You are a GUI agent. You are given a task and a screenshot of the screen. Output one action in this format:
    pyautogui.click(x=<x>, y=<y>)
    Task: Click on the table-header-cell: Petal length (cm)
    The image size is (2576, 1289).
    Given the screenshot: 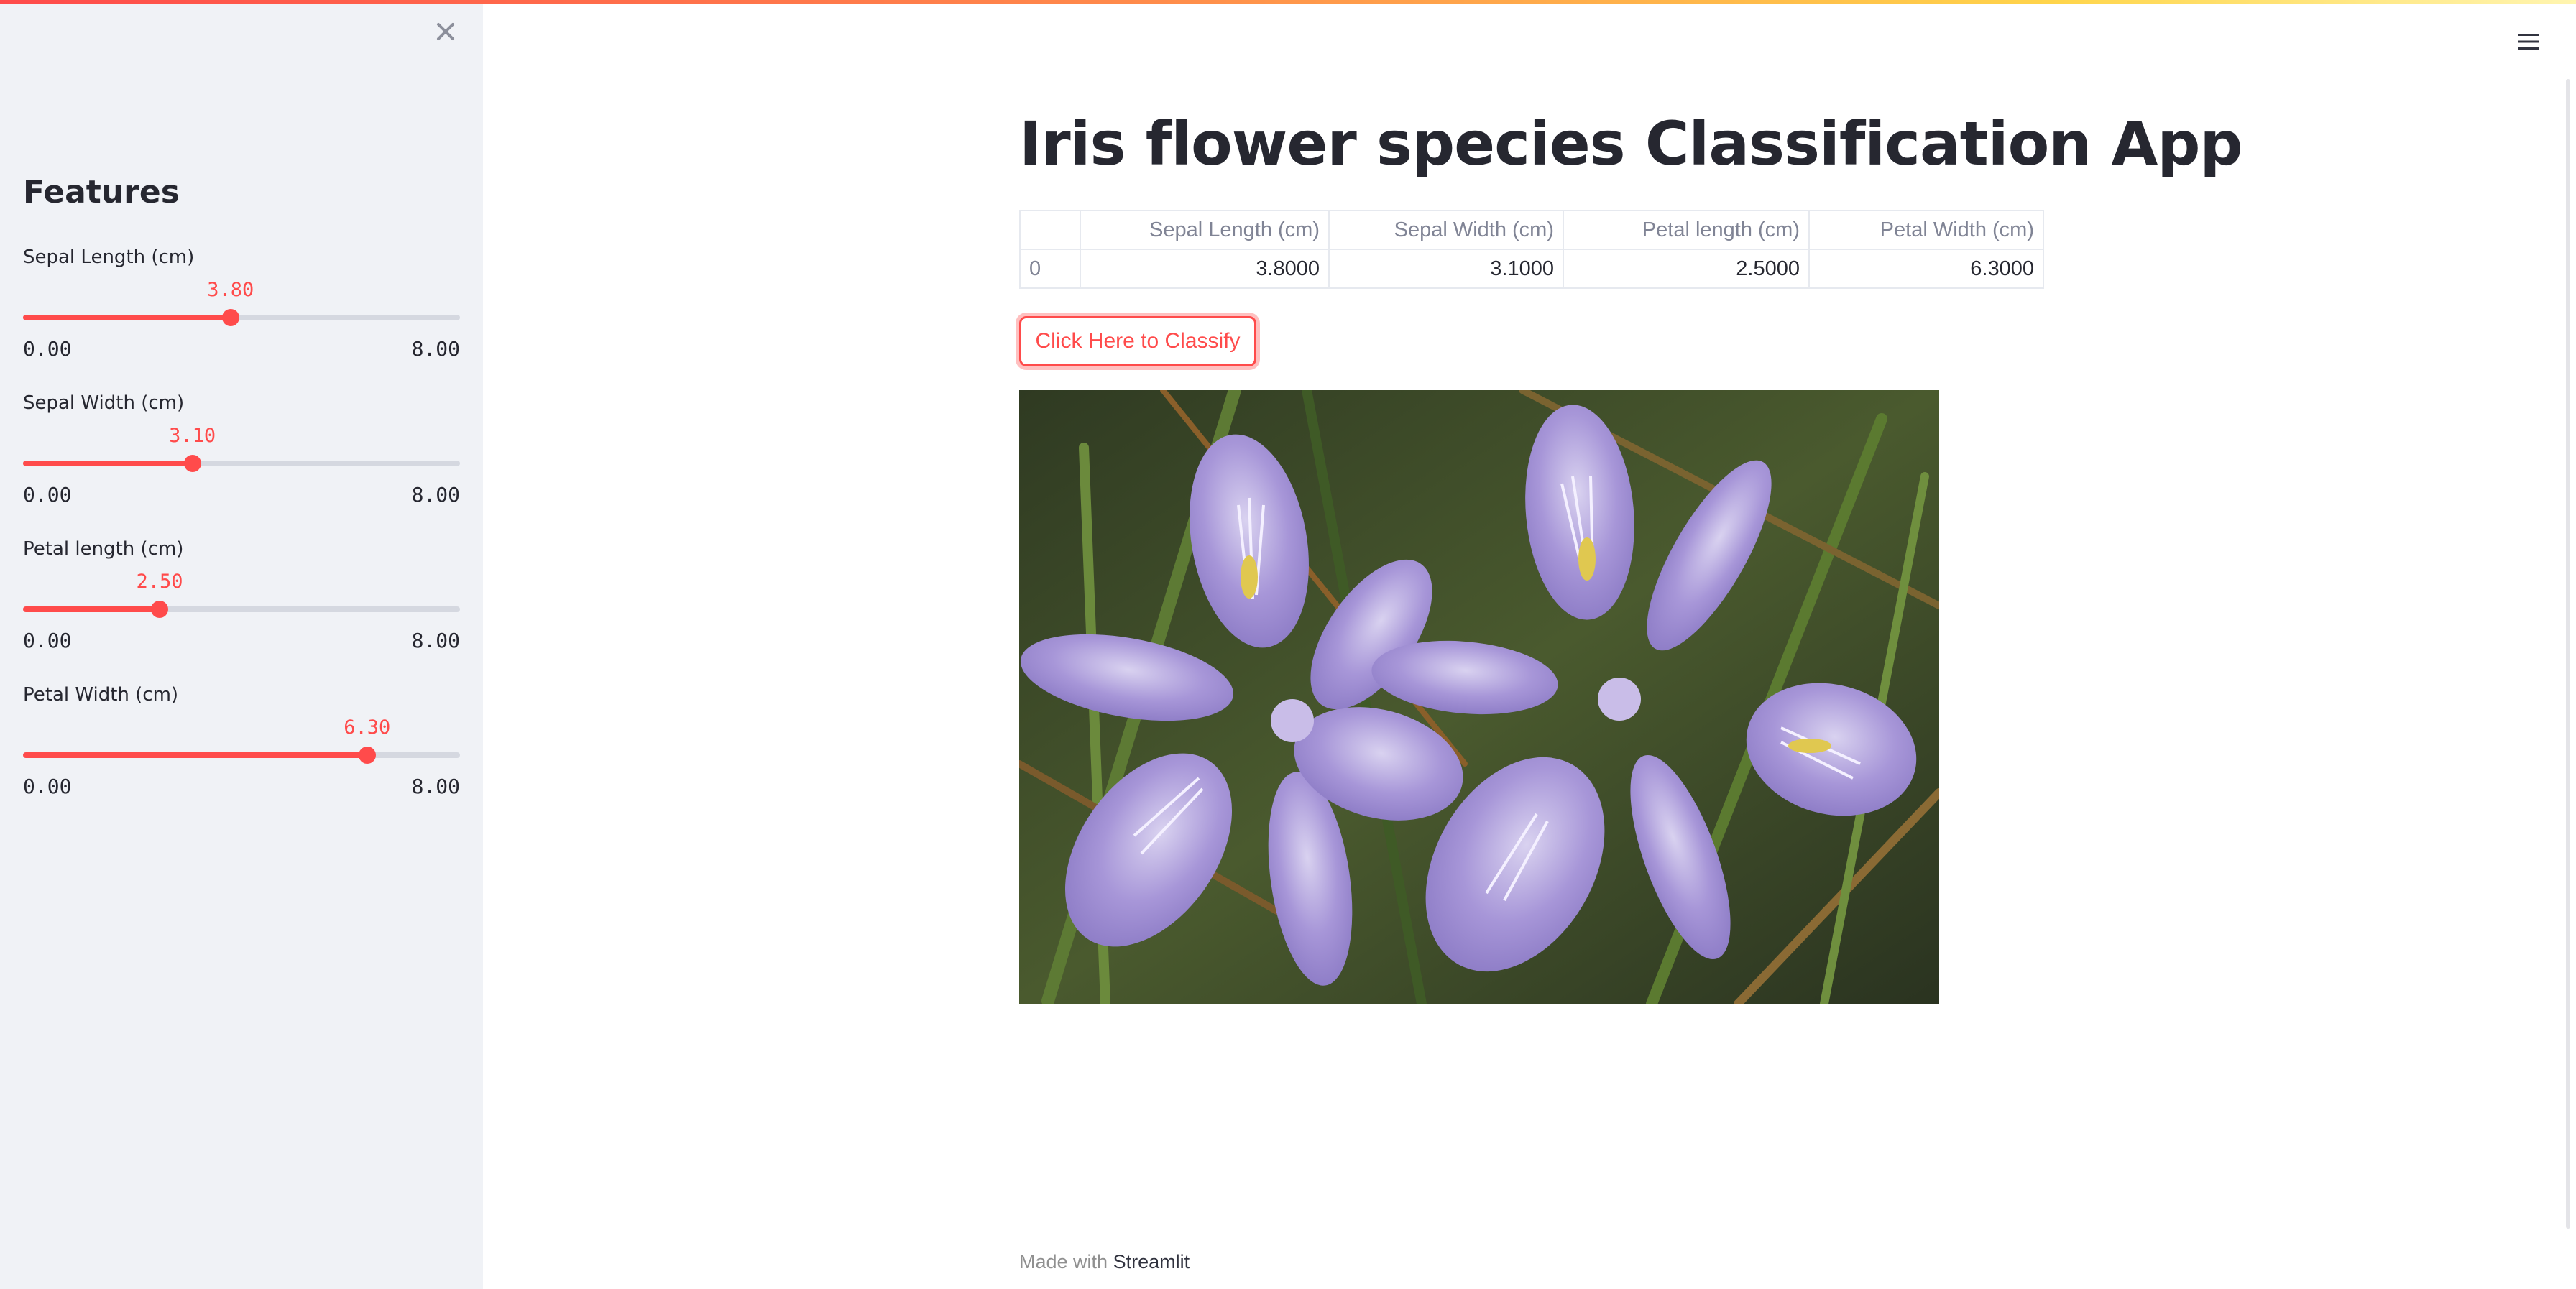 What is the action you would take?
    pyautogui.click(x=1686, y=230)
    